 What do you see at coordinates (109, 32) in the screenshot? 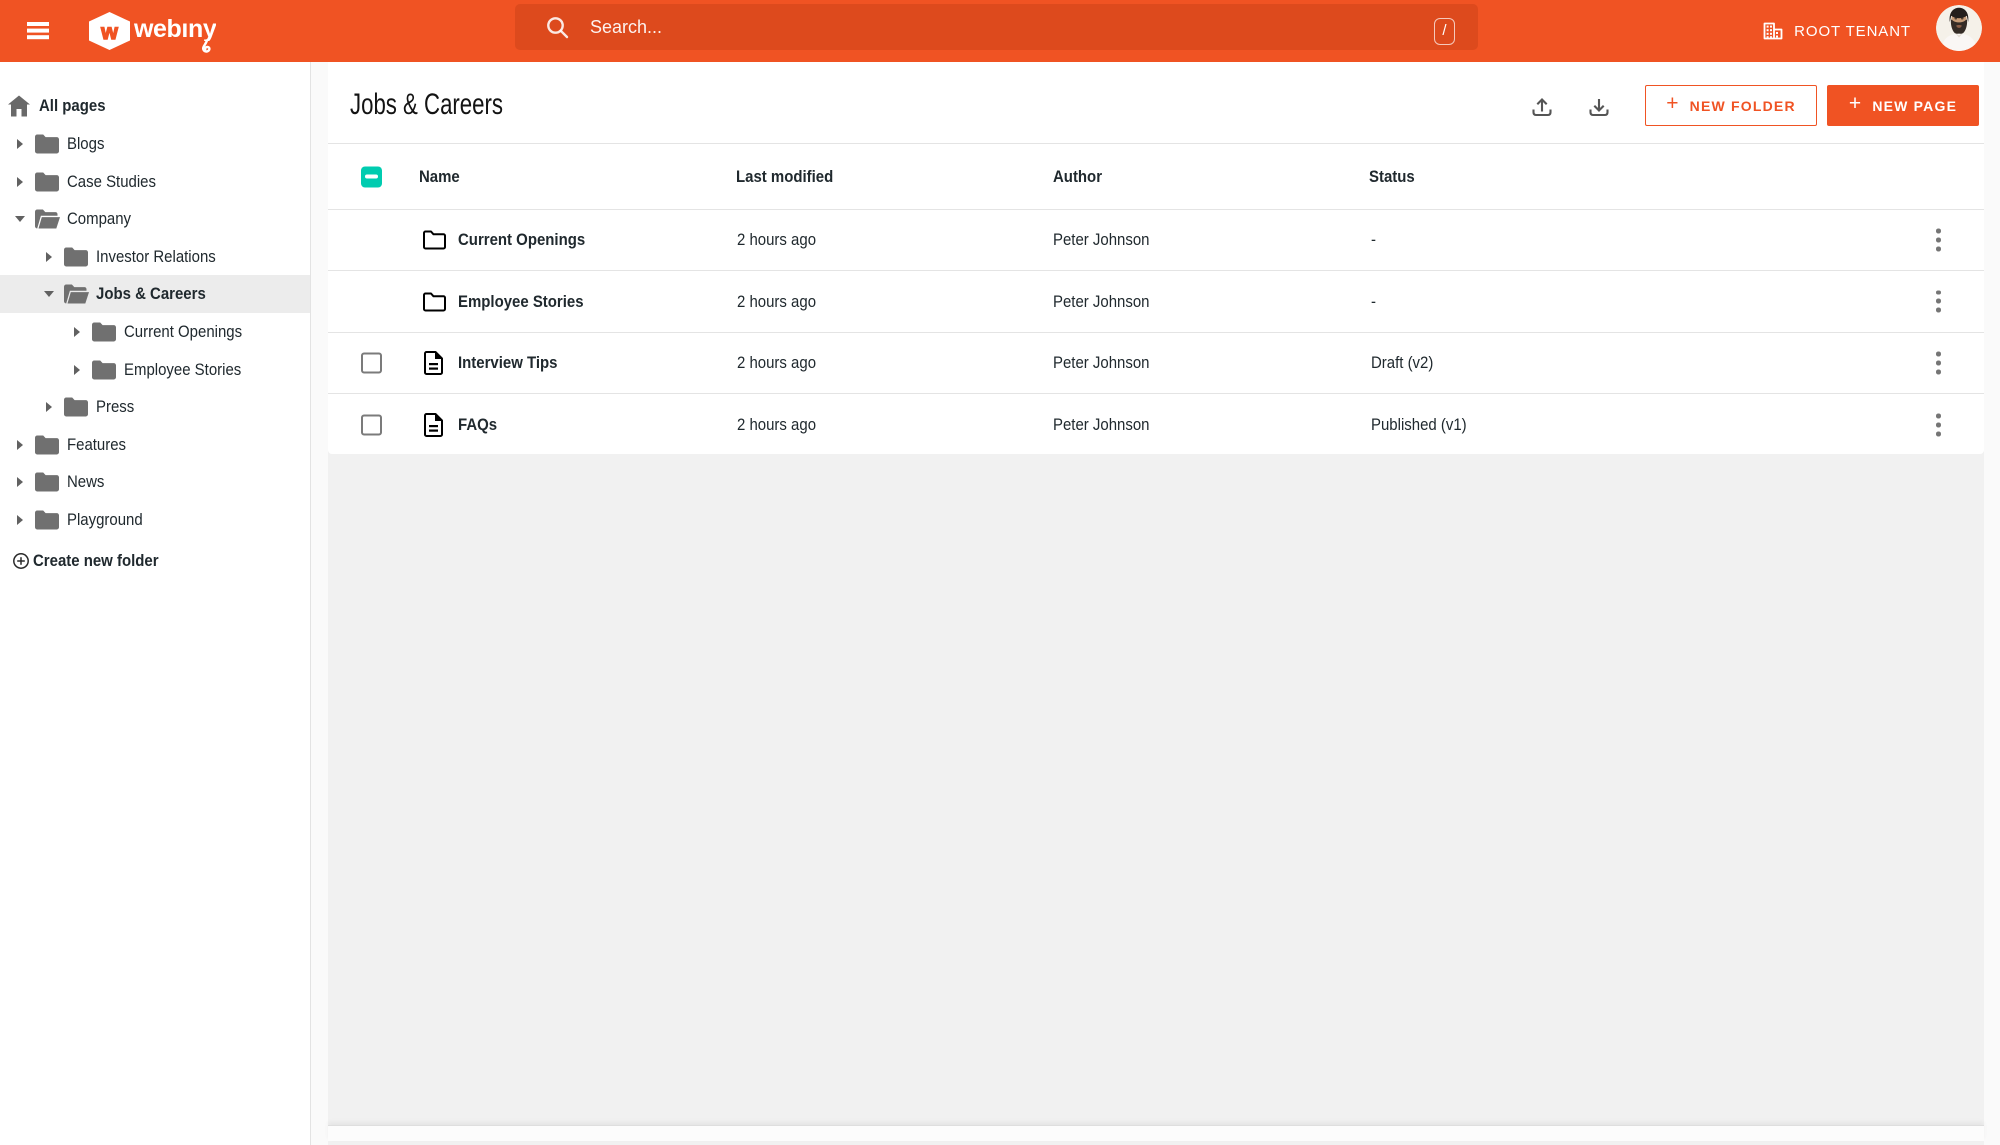
I see `svg-text: w` at bounding box center [109, 32].